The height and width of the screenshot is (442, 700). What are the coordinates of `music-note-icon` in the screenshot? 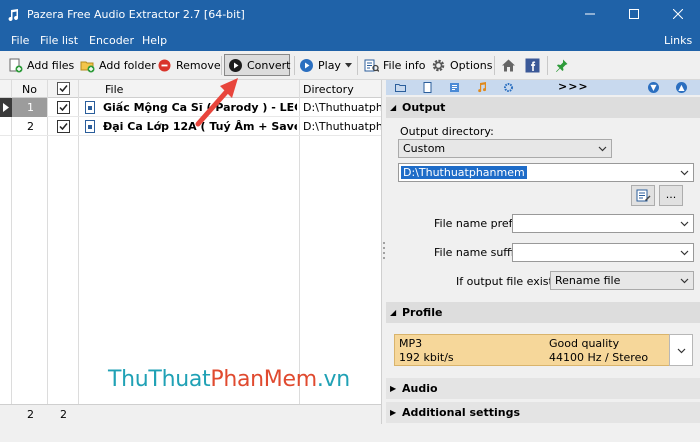 It's located at (13, 15).